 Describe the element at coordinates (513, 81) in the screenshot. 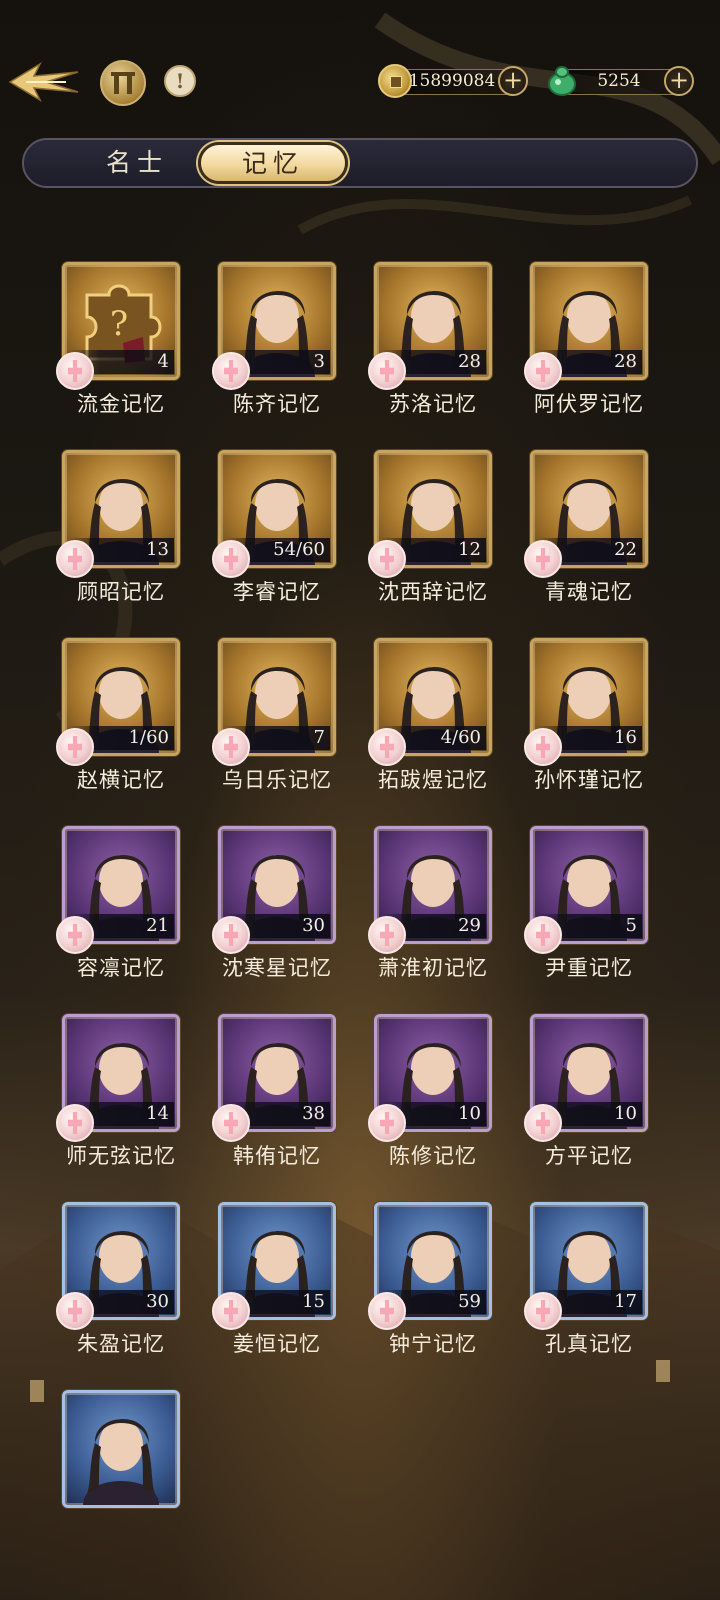

I see `add-coins-button: +` at that location.